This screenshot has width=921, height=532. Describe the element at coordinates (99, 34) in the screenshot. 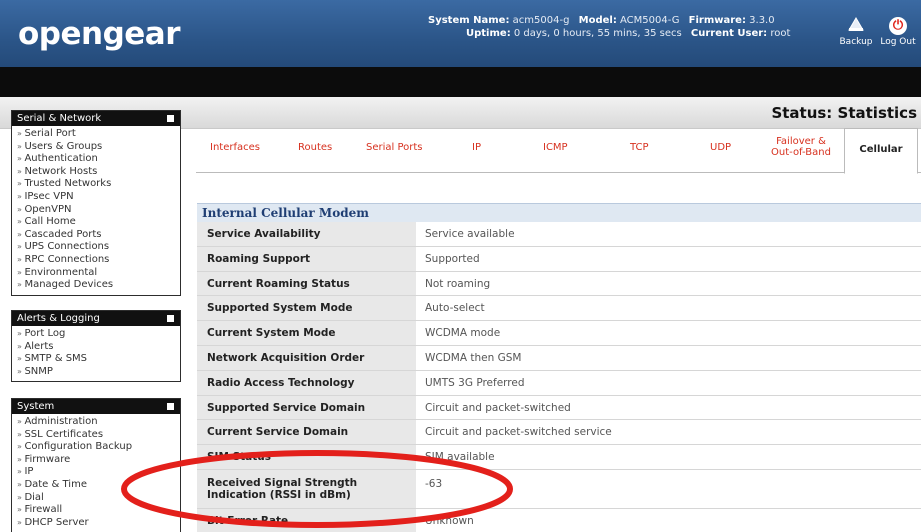

I see `opengear-logo: opengear` at that location.